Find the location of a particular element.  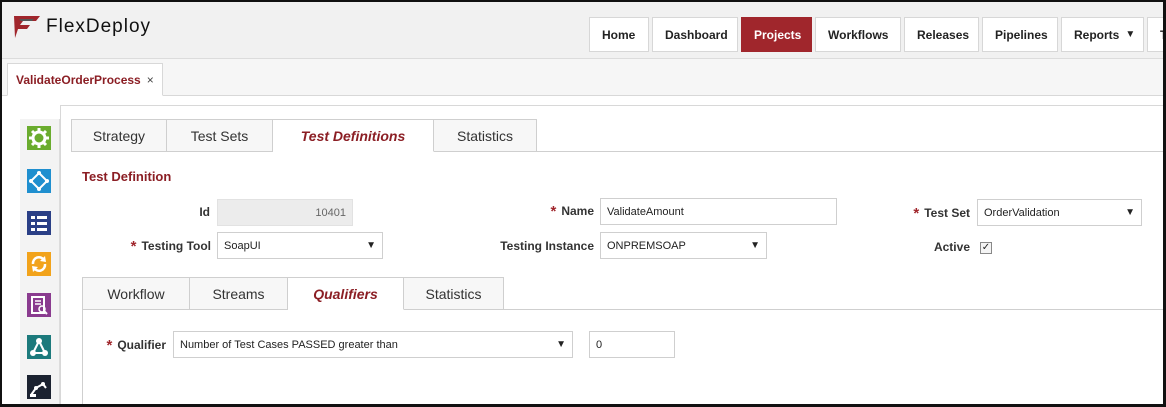

id-label: Id is located at coordinates (204, 212).